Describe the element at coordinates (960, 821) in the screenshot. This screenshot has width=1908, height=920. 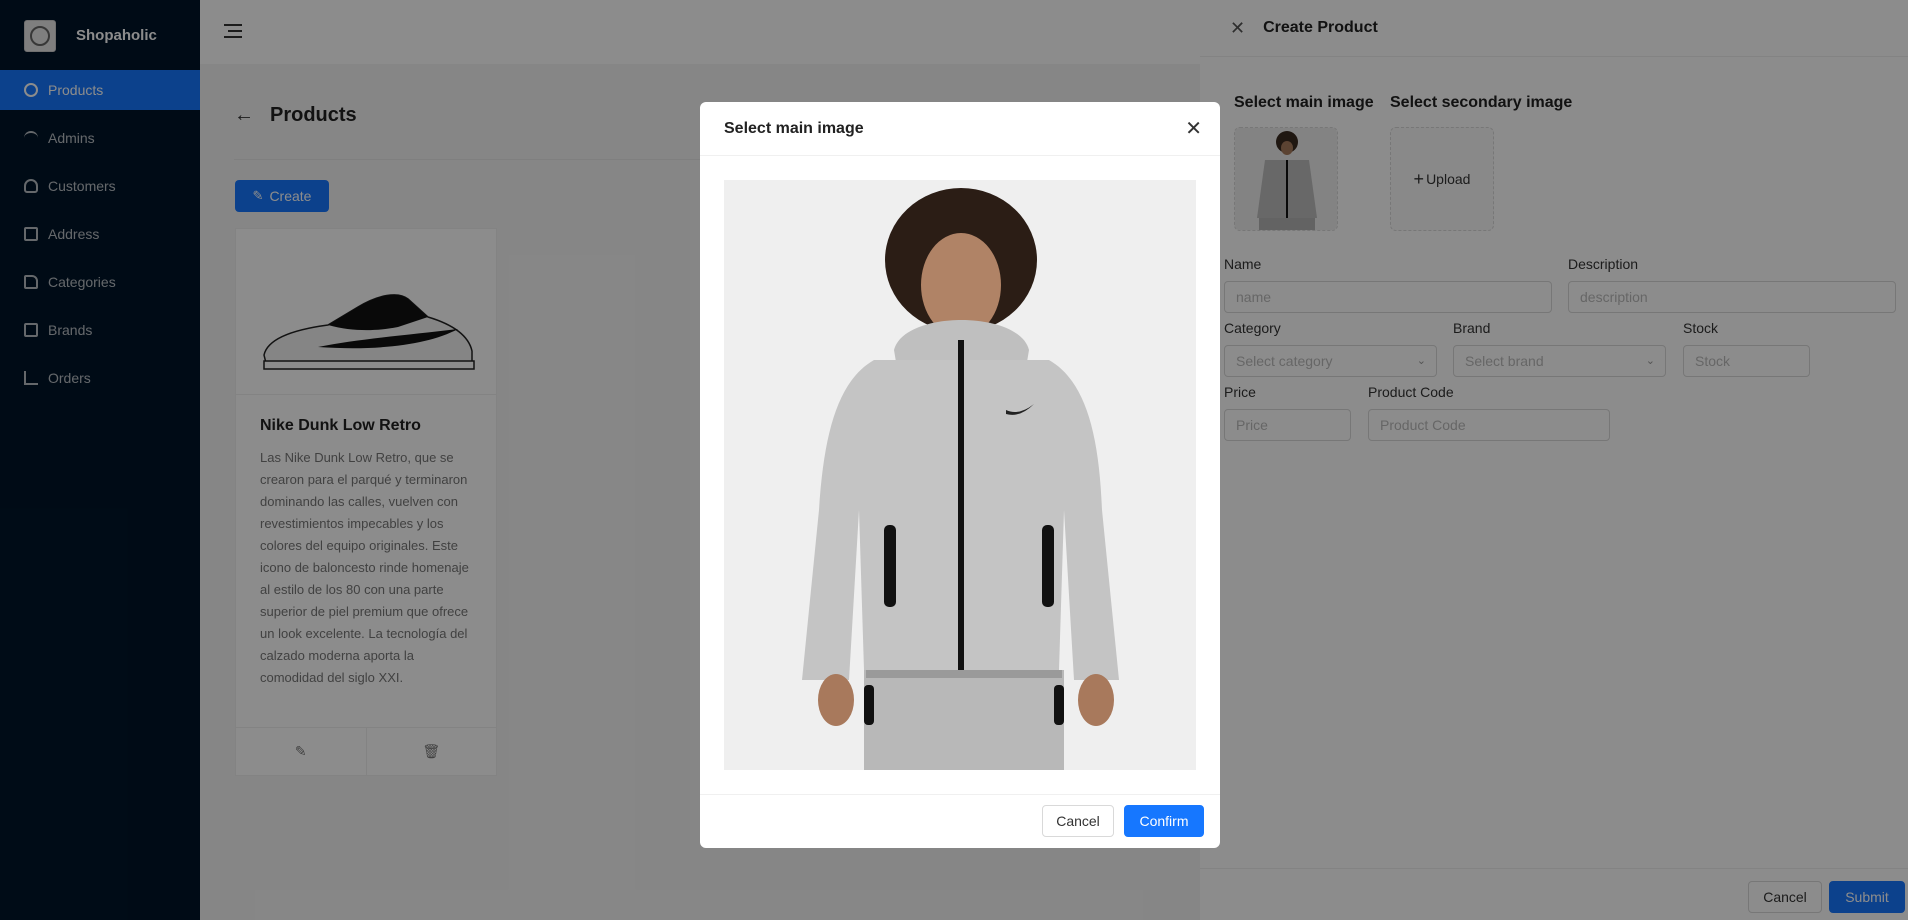
I see `modal-footer: Cancel Confirm` at that location.